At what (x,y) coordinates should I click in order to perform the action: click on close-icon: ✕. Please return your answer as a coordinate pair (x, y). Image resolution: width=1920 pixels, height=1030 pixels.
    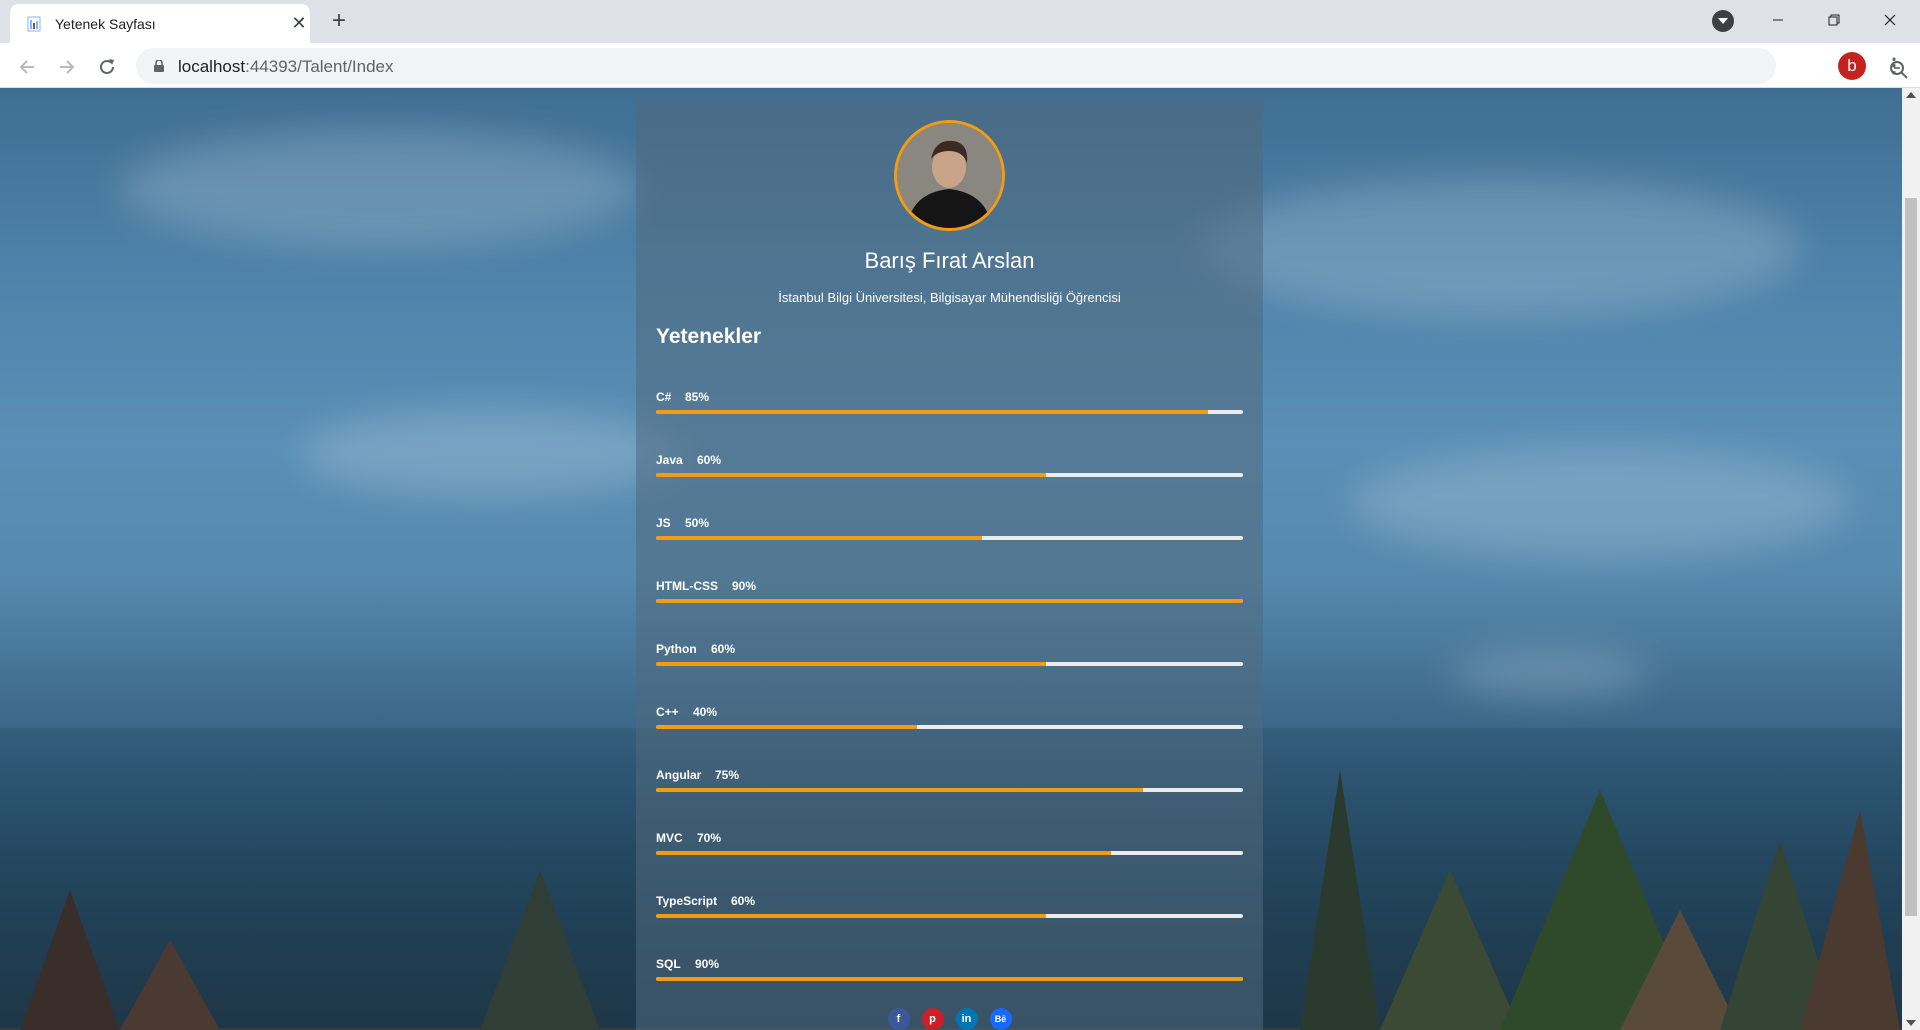
    Looking at the image, I should click on (299, 23).